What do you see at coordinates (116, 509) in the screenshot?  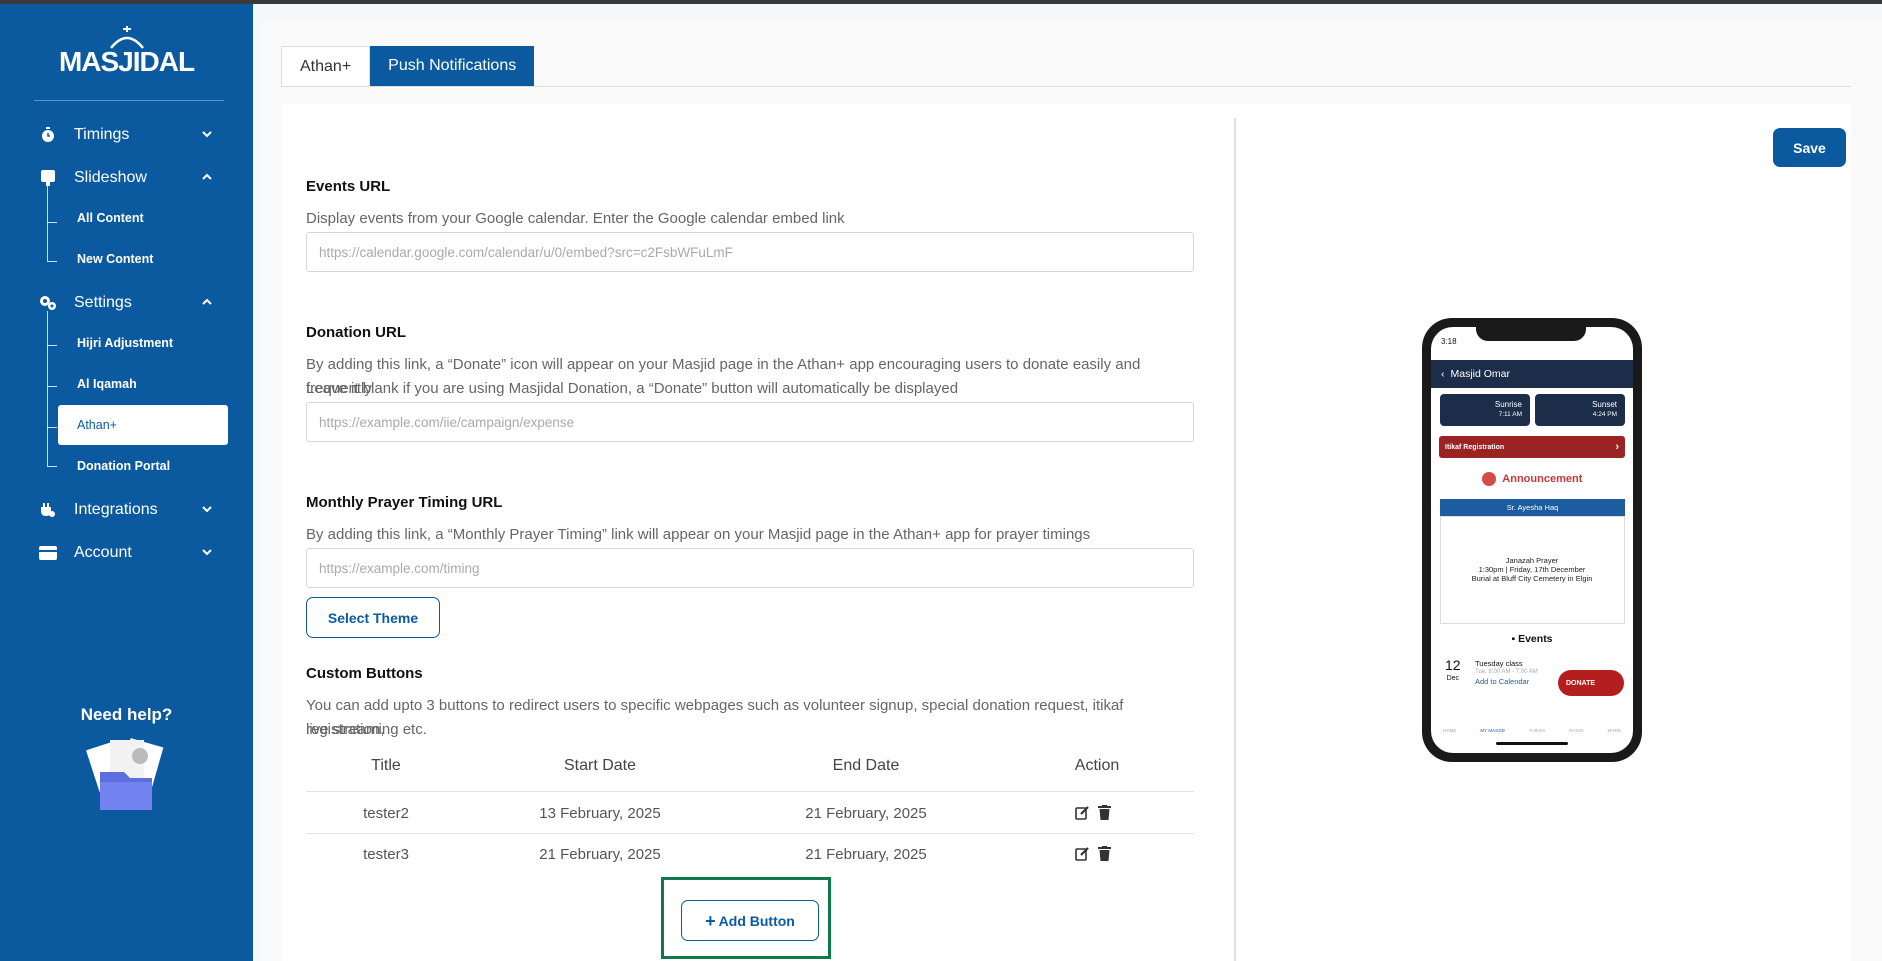 I see `sidebar-item-label: Integrations` at bounding box center [116, 509].